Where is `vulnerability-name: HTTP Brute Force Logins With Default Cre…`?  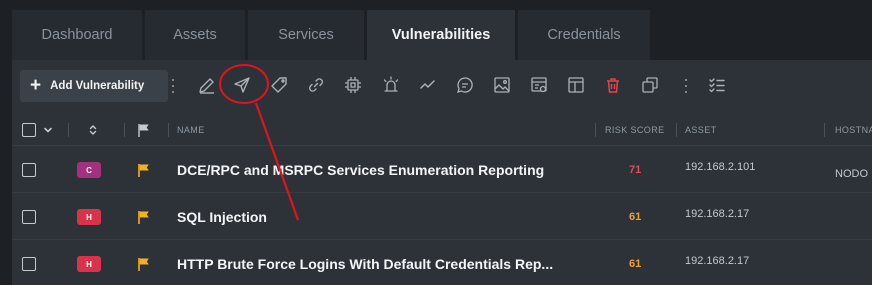 vulnerability-name: HTTP Brute Force Logins With Default Cre… is located at coordinates (365, 263).